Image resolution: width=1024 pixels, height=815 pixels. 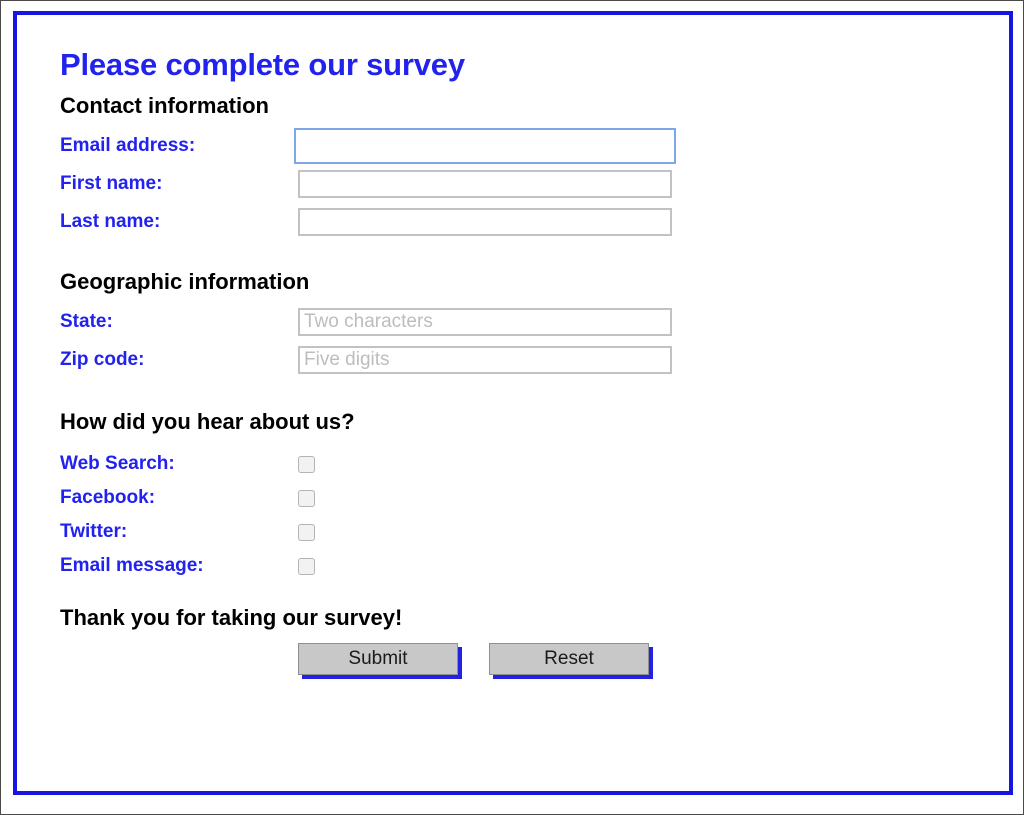 What do you see at coordinates (231, 617) in the screenshot?
I see `thank-you-message: Thank you for taking our survey!` at bounding box center [231, 617].